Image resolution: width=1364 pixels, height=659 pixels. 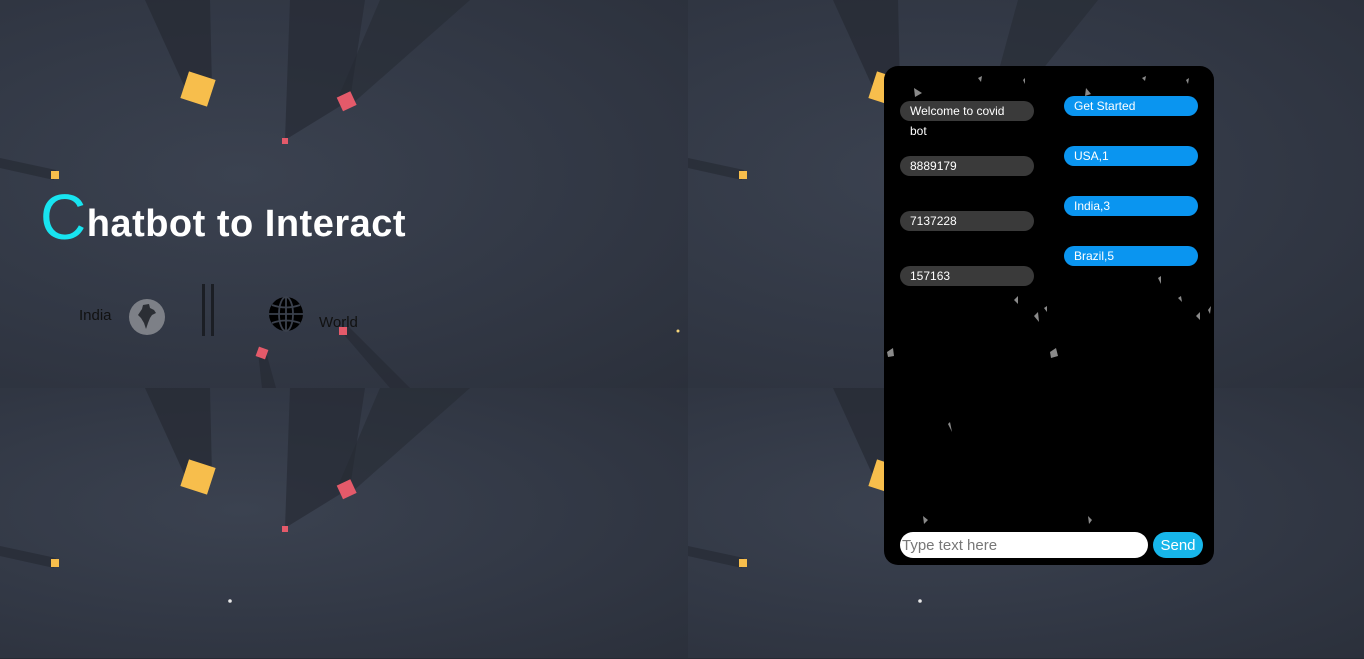 What do you see at coordinates (1178, 545) in the screenshot?
I see `send-button: Send` at bounding box center [1178, 545].